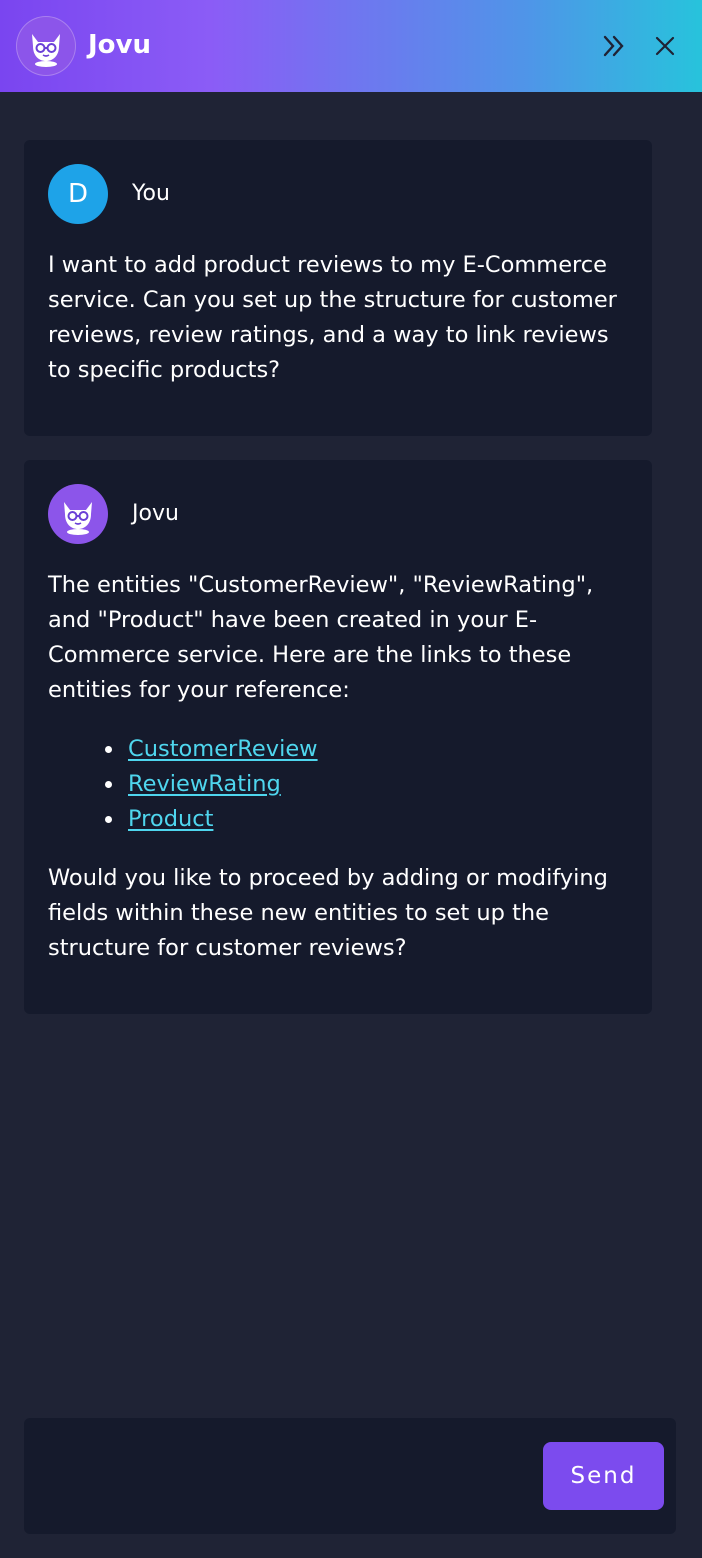  I want to click on link-review-rating: ReviewRating, so click(204, 784).